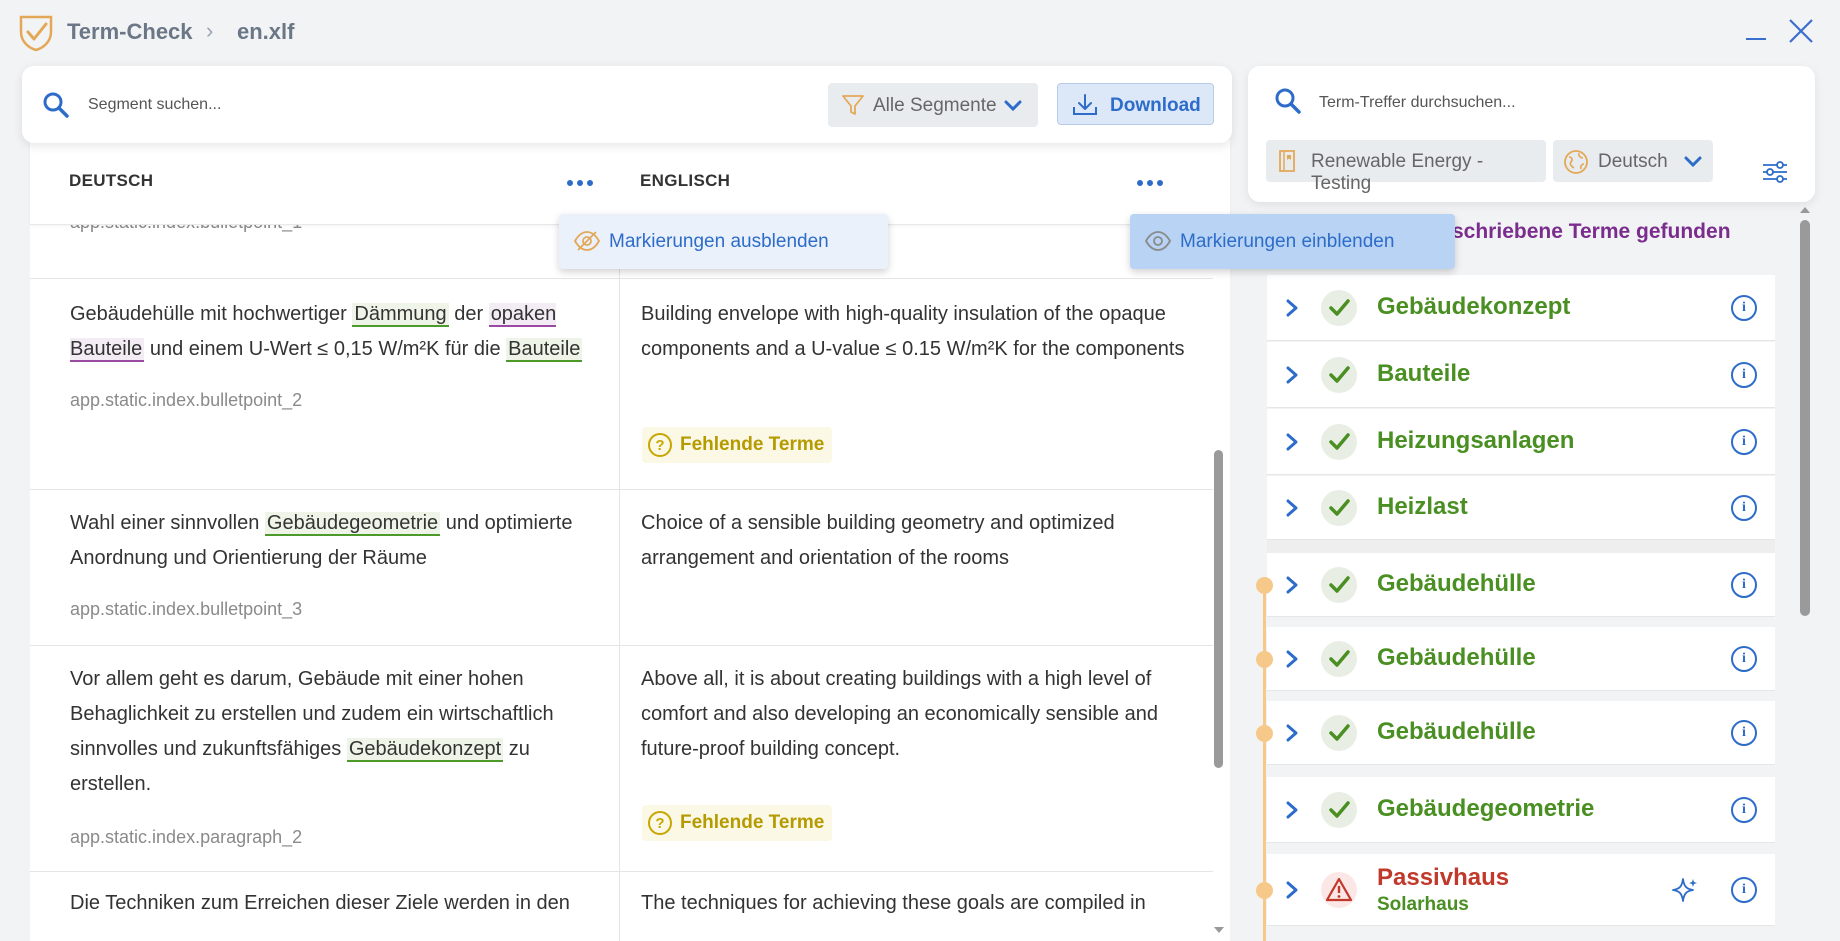  I want to click on text-fragment: und einem U-Wert ≤ 0,15 W/m²K für die, so click(325, 349).